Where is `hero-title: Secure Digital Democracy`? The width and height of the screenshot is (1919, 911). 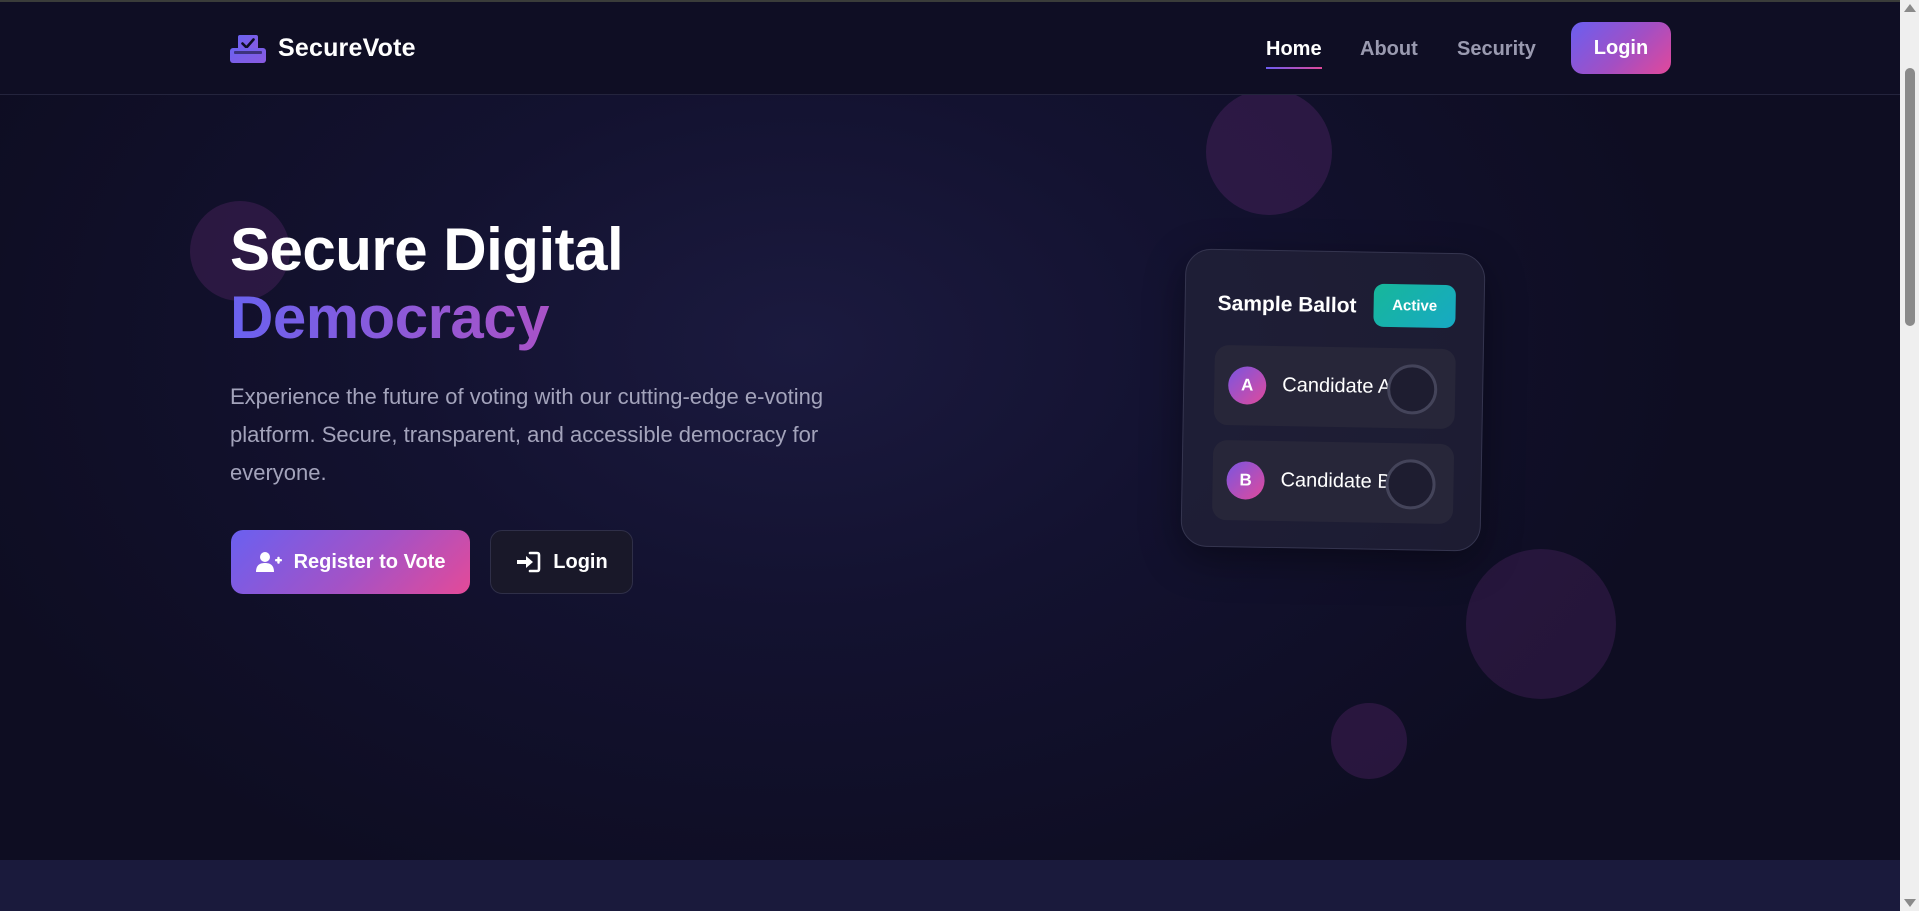 hero-title: Secure Digital Democracy is located at coordinates (427, 284).